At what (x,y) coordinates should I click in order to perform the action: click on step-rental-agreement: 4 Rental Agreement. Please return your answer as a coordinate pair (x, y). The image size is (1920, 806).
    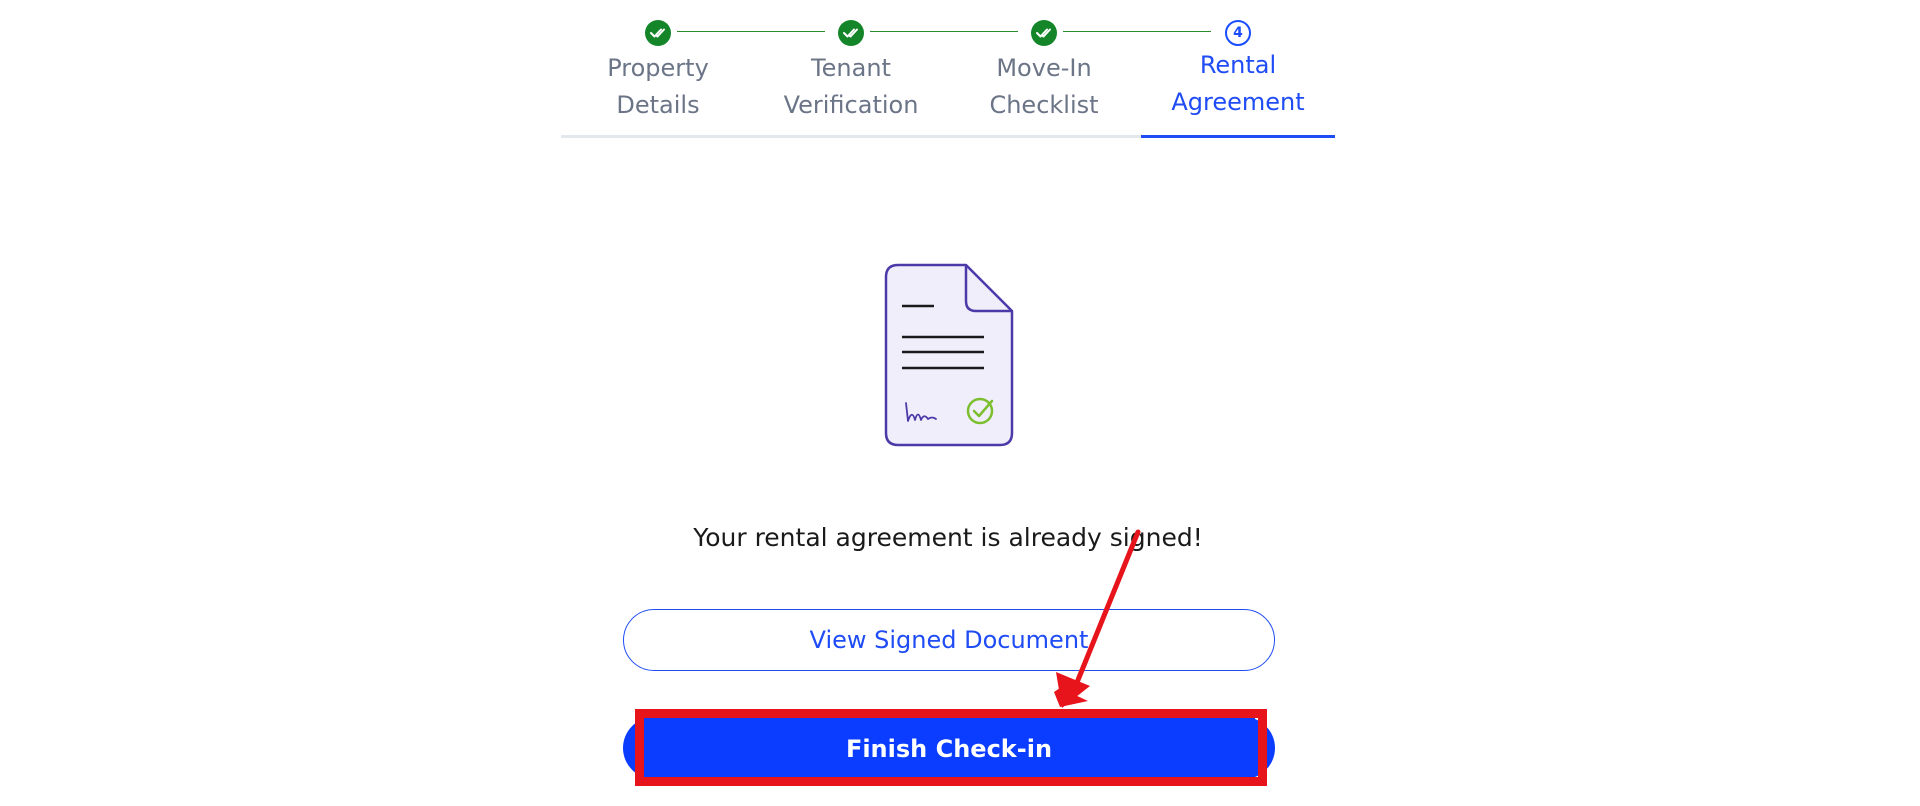
    Looking at the image, I should click on (1238, 78).